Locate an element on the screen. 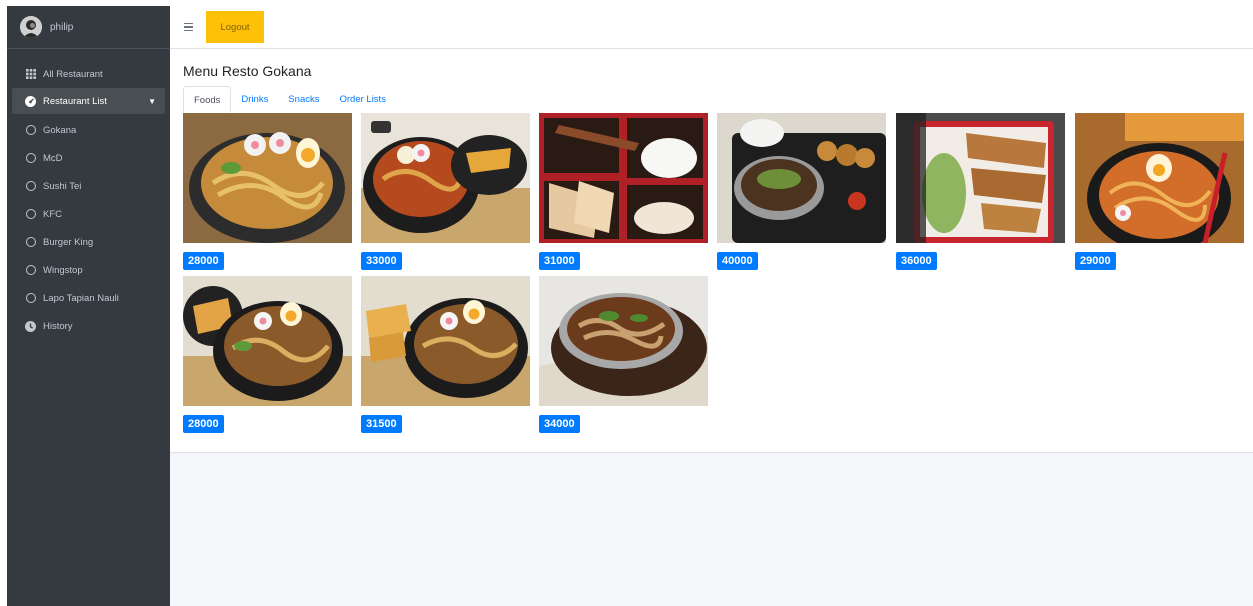 The height and width of the screenshot is (606, 1253). hamburger-menu-icon is located at coordinates (188, 27).